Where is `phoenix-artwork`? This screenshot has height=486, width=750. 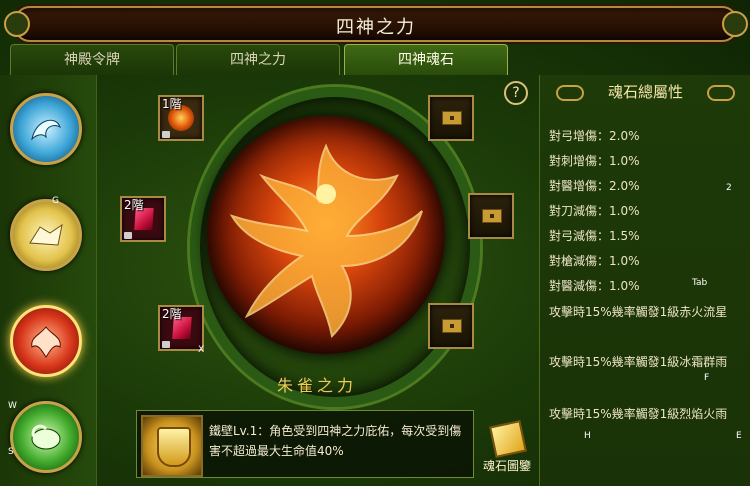
phoenix-artwork is located at coordinates (326, 241).